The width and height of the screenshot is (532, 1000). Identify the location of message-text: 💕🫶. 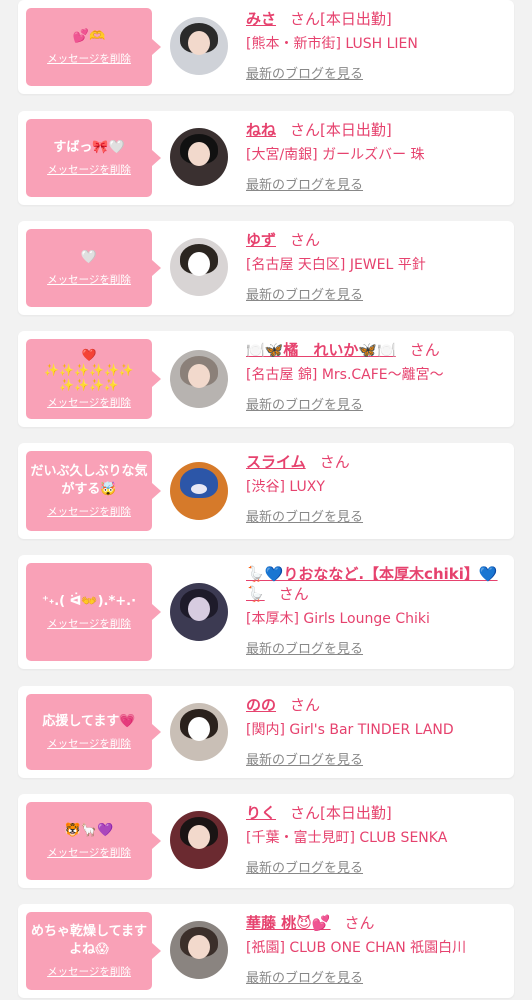
(89, 36).